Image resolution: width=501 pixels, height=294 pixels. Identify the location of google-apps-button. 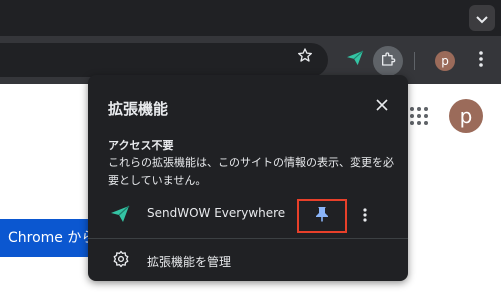
(419, 116).